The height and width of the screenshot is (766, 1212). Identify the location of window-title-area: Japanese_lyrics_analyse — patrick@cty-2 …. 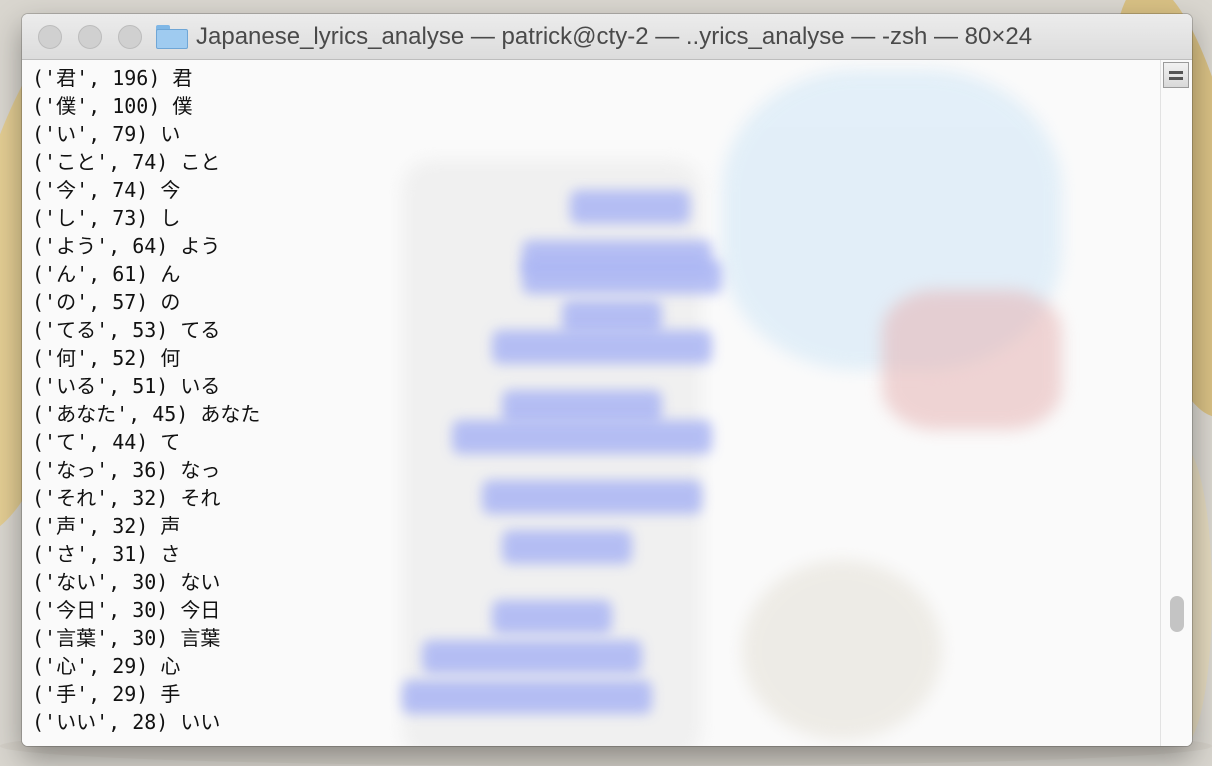
(666, 37).